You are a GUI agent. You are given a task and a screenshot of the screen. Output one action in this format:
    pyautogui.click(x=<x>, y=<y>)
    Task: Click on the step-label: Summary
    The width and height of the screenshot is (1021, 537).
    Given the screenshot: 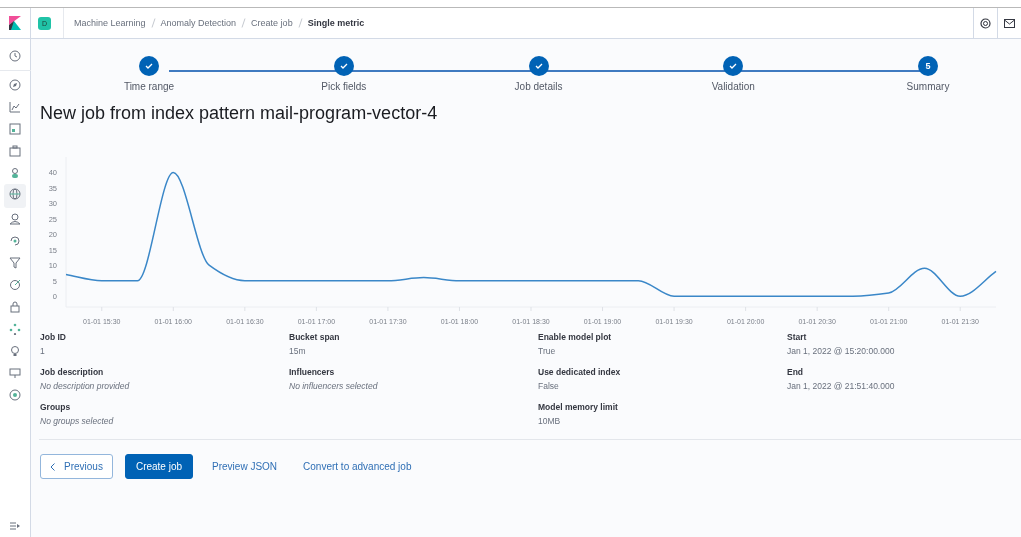 What is the action you would take?
    pyautogui.click(x=928, y=86)
    